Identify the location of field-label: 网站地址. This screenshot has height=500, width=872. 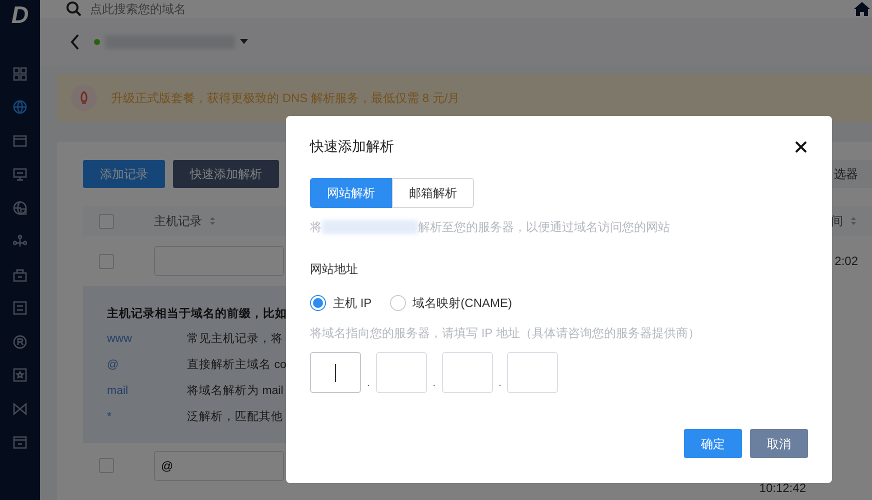
(334, 269).